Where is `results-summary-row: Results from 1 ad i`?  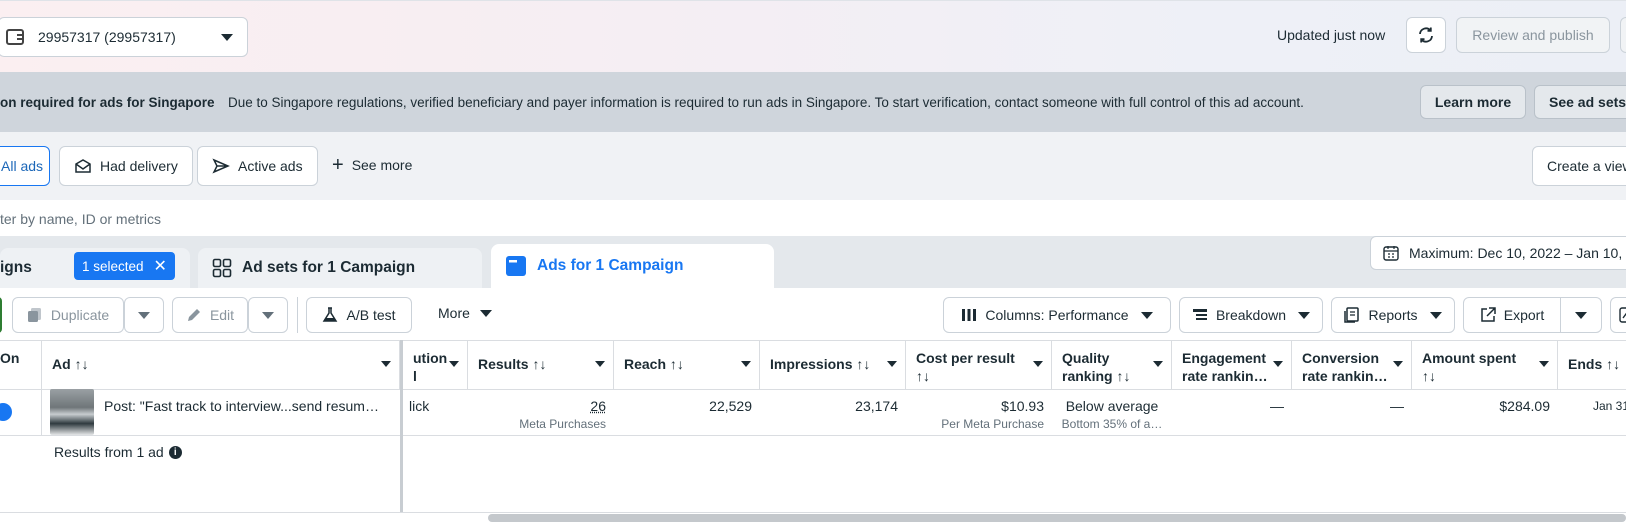 results-summary-row: Results from 1 ad i is located at coordinates (813, 474).